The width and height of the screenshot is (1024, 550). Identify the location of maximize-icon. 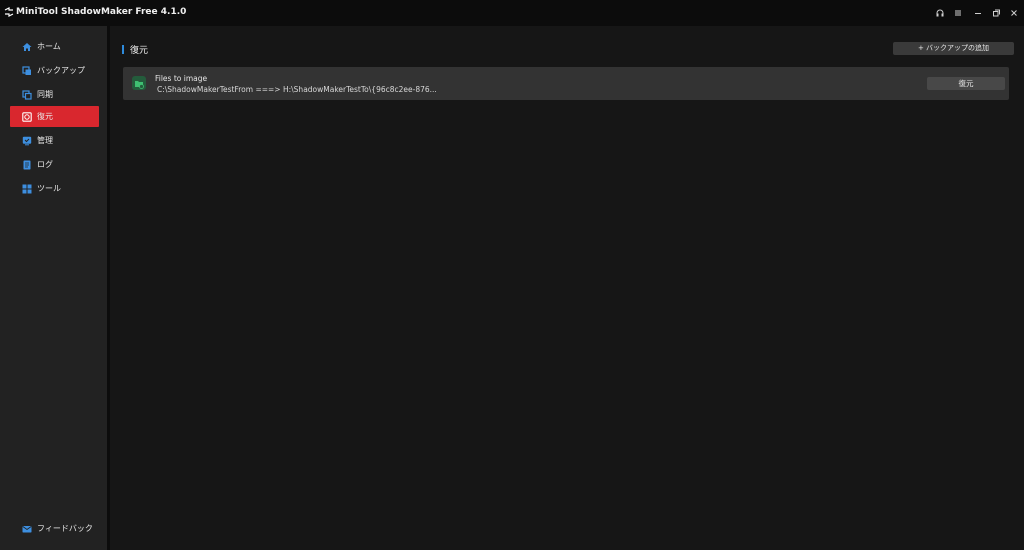
(996, 13).